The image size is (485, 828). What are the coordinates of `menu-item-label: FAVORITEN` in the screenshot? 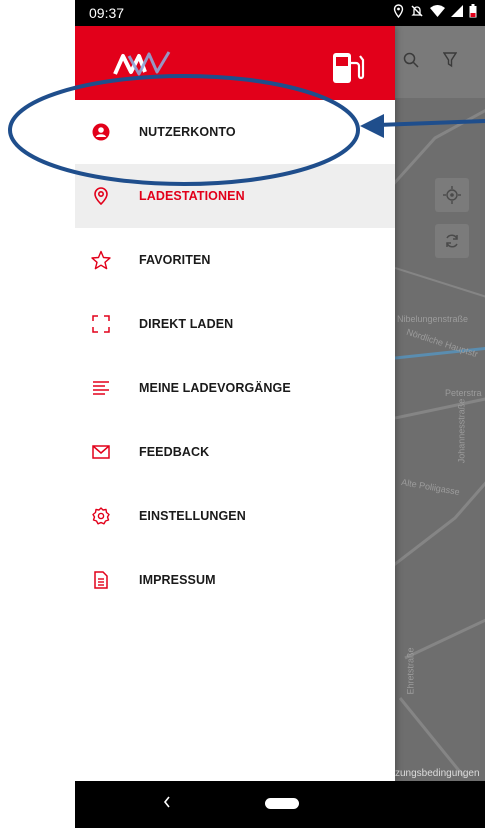 It's located at (175, 260).